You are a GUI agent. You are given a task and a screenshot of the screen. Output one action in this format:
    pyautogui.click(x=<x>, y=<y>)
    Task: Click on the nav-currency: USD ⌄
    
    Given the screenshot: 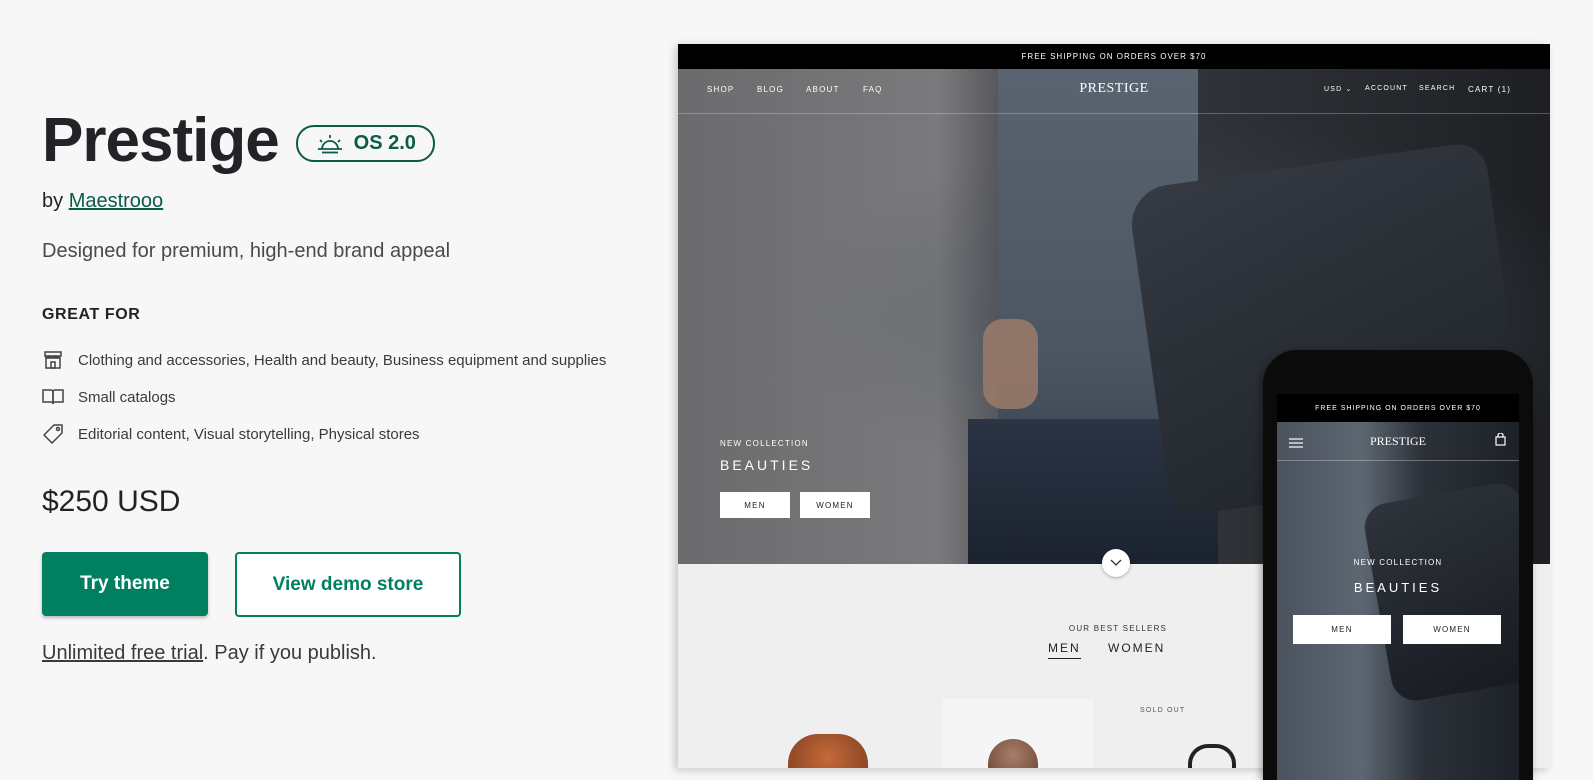 What is the action you would take?
    pyautogui.click(x=1338, y=89)
    